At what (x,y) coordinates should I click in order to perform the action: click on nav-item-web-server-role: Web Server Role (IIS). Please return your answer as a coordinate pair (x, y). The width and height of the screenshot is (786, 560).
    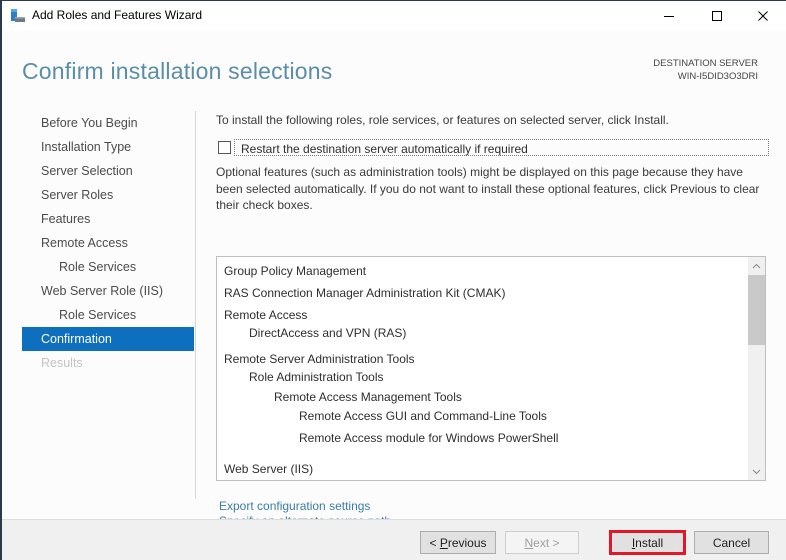
    Looking at the image, I should click on (108, 291).